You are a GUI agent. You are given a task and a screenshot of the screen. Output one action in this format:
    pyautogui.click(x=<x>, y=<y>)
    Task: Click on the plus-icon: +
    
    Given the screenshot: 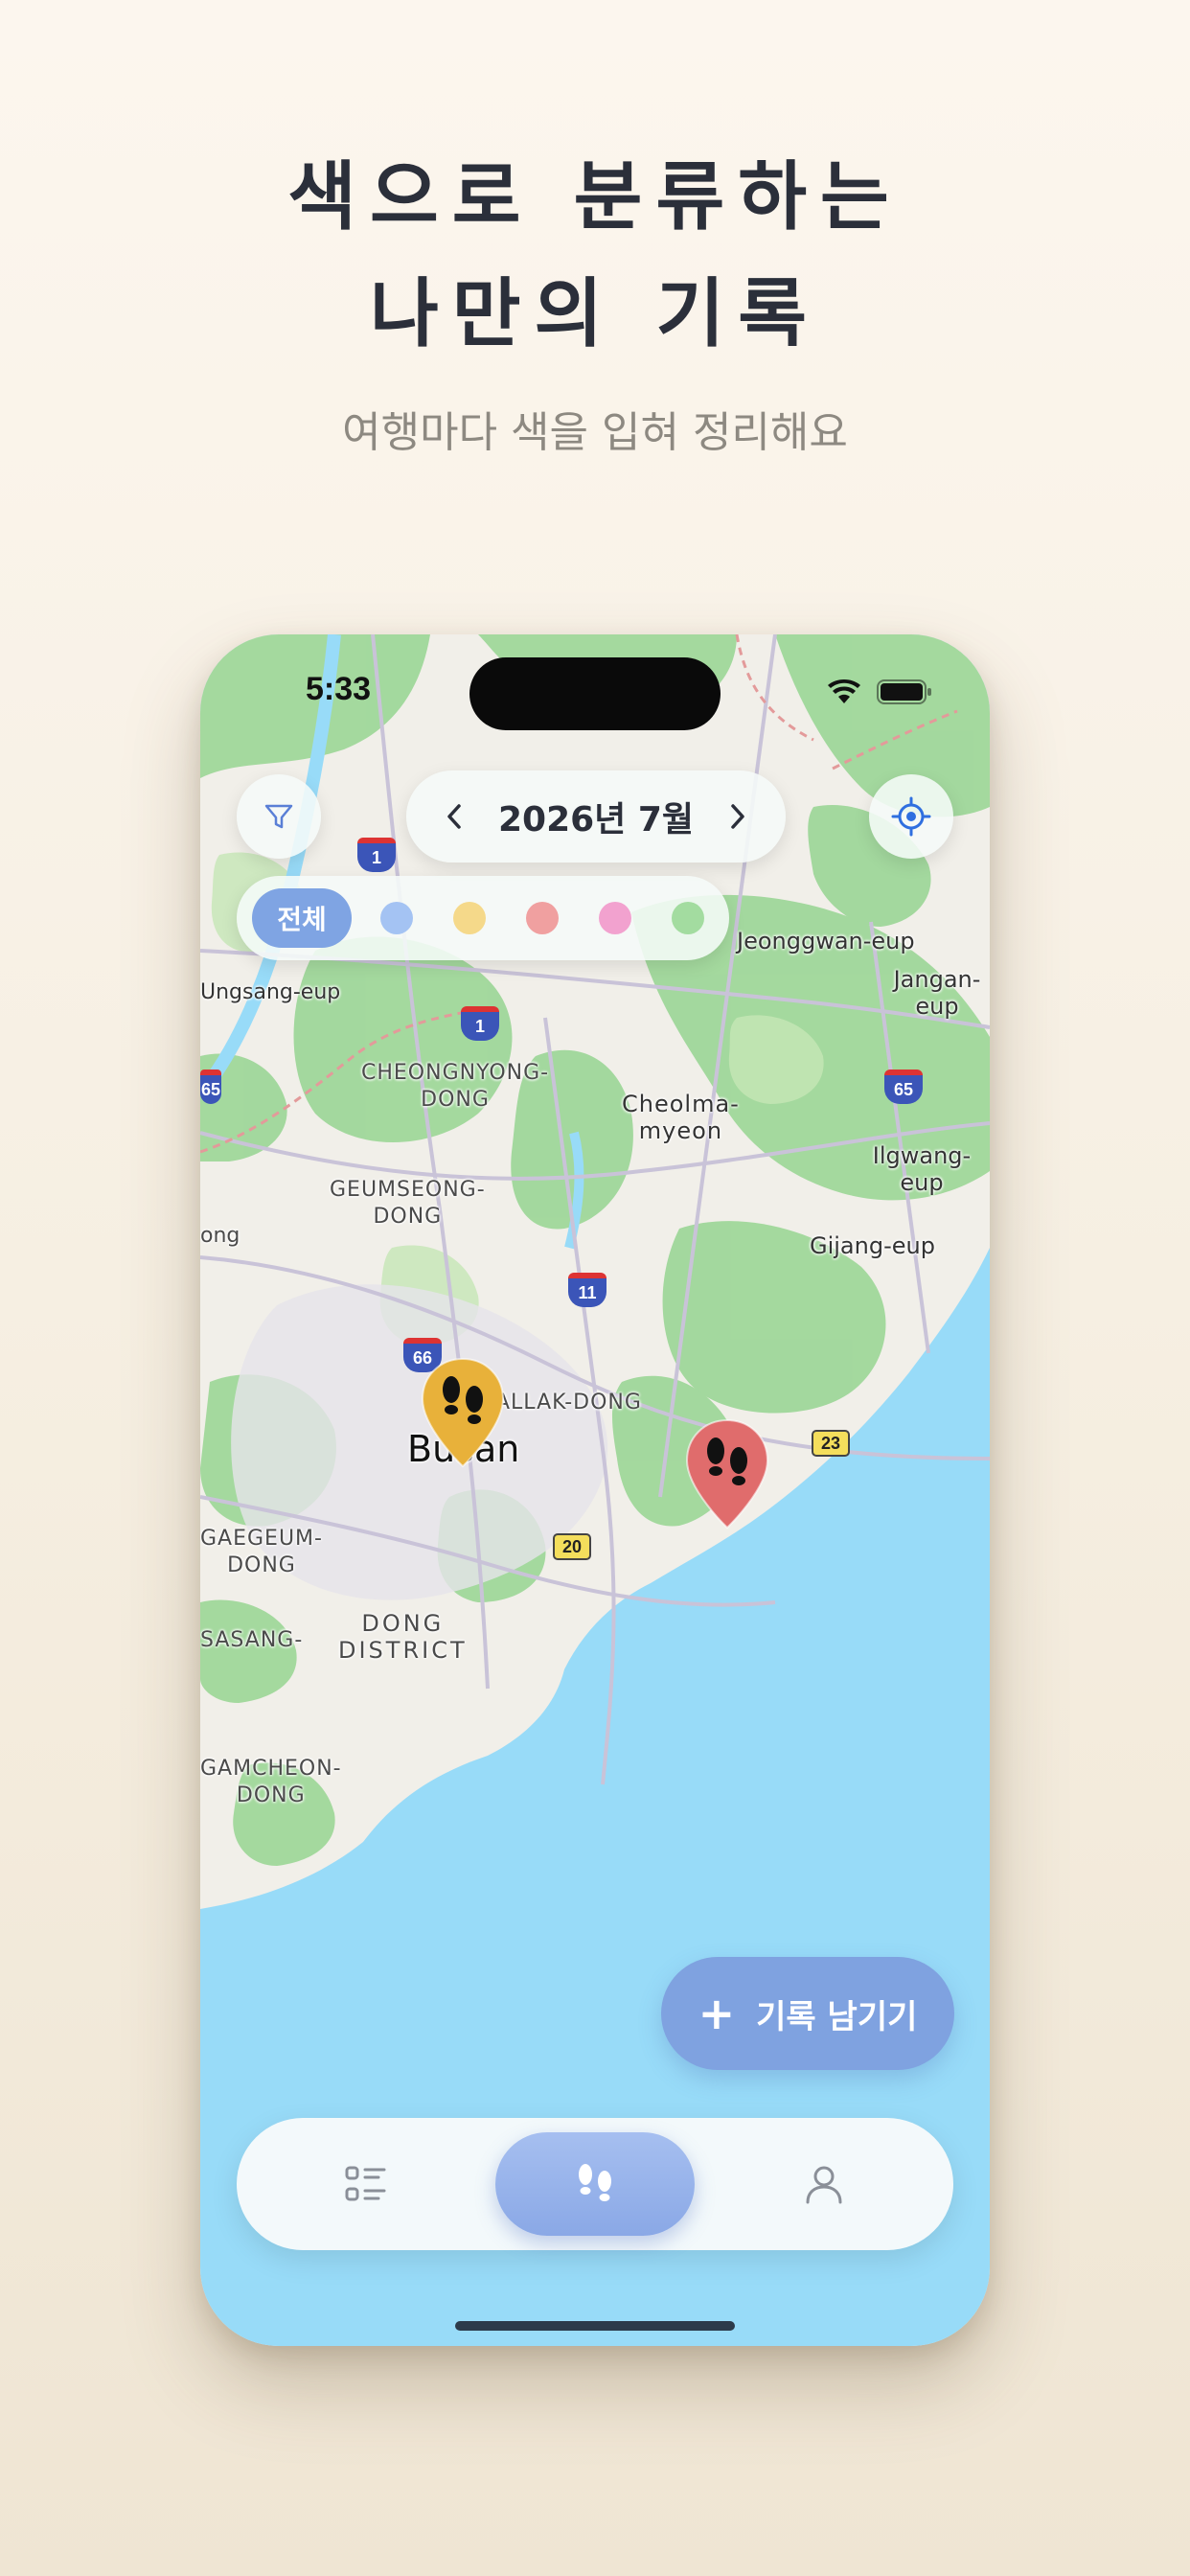 What is the action you would take?
    pyautogui.click(x=717, y=2013)
    